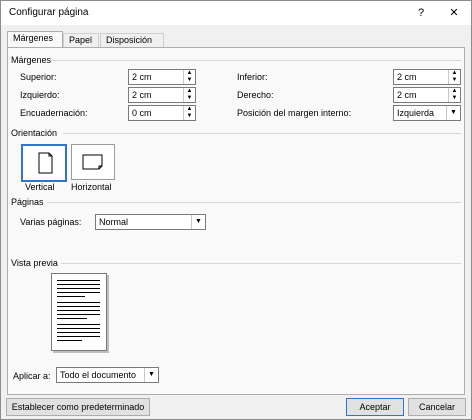  Describe the element at coordinates (38, 77) in the screenshot. I see `superior-label: Superior:` at that location.